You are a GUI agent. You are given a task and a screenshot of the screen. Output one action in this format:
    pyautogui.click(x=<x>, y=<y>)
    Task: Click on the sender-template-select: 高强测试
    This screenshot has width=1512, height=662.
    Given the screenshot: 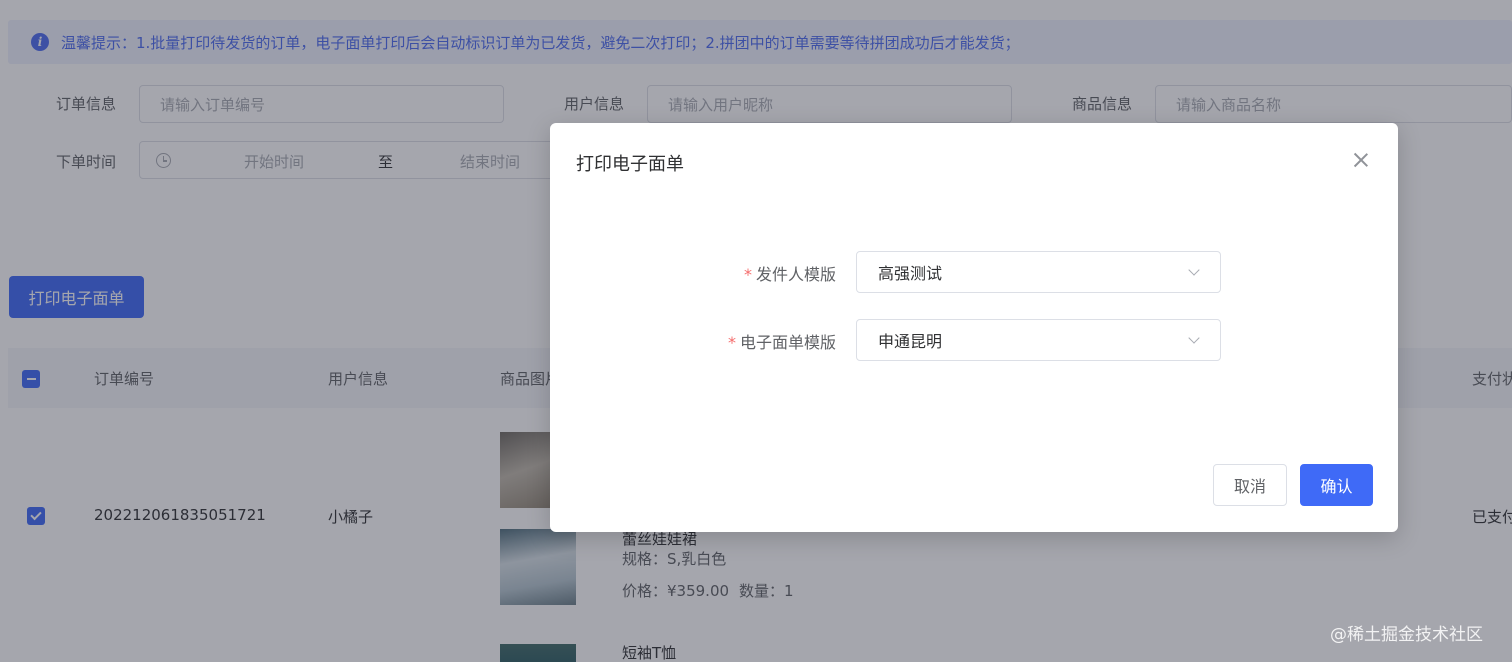 What is the action you would take?
    pyautogui.click(x=1038, y=272)
    